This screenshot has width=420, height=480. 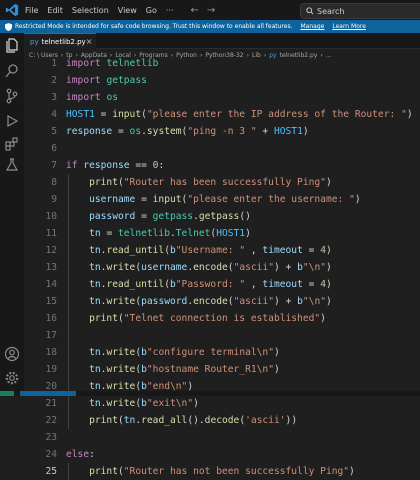 I want to click on account-icon, so click(x=12, y=354).